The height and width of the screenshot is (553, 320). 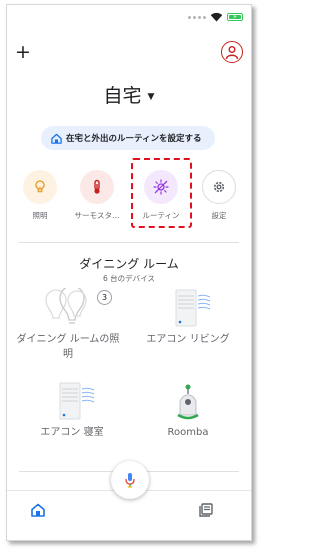 What do you see at coordinates (72, 432) in the screenshot?
I see `device-label: エアコン 寝室` at bounding box center [72, 432].